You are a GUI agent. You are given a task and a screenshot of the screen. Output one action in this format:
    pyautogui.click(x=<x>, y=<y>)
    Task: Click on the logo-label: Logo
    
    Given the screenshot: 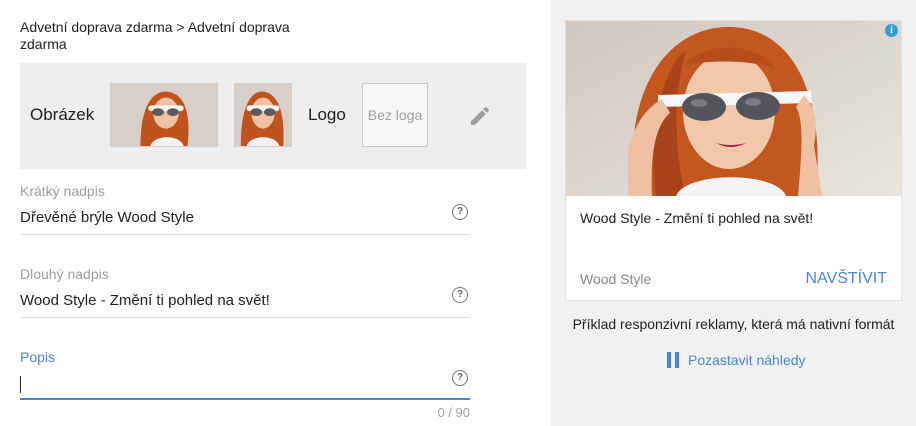 What is the action you would take?
    pyautogui.click(x=327, y=114)
    